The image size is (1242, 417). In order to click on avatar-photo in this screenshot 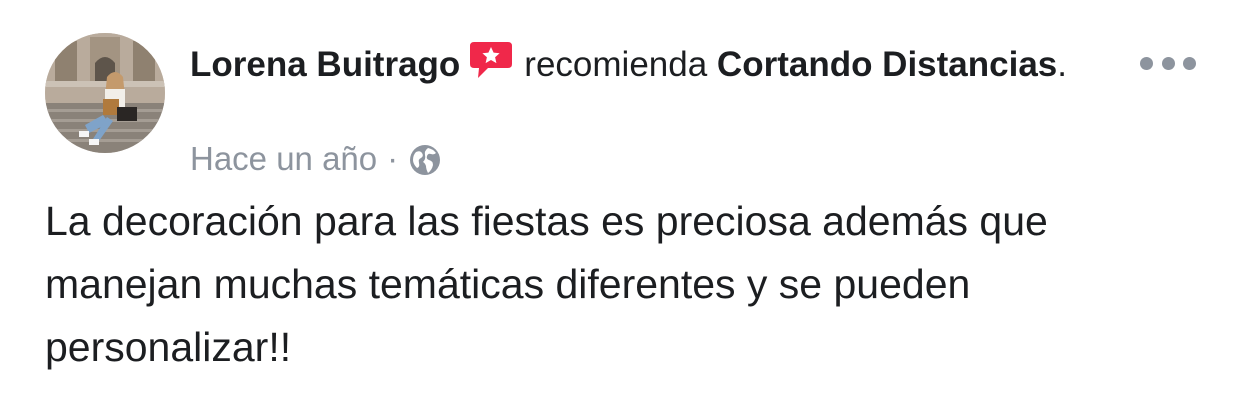, I will do `click(105, 93)`.